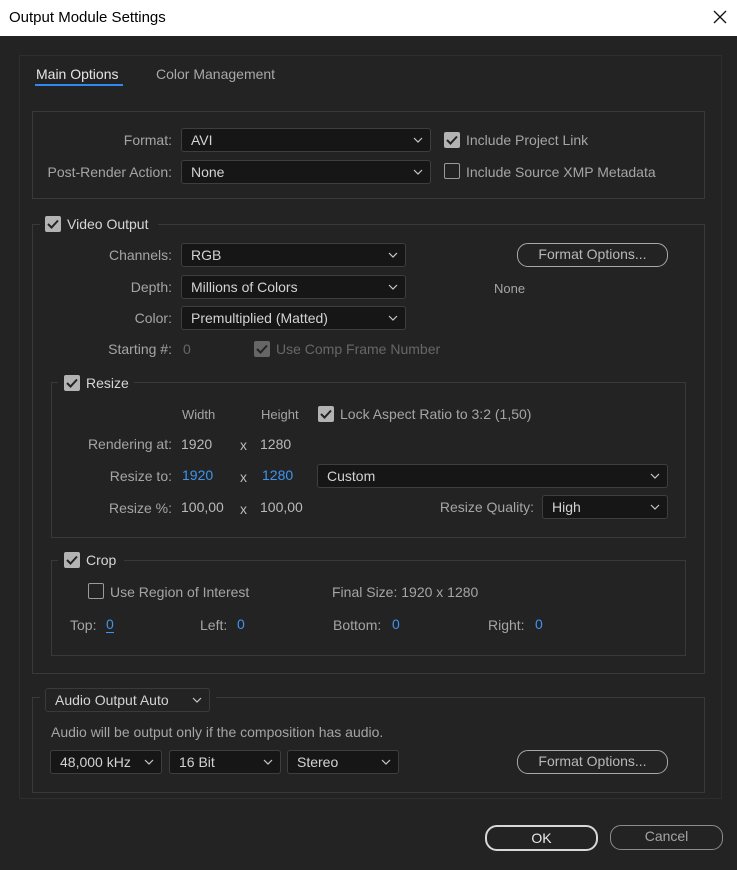 This screenshot has height=870, width=737. Describe the element at coordinates (140, 476) in the screenshot. I see `resize-to-label: Resize to:` at that location.